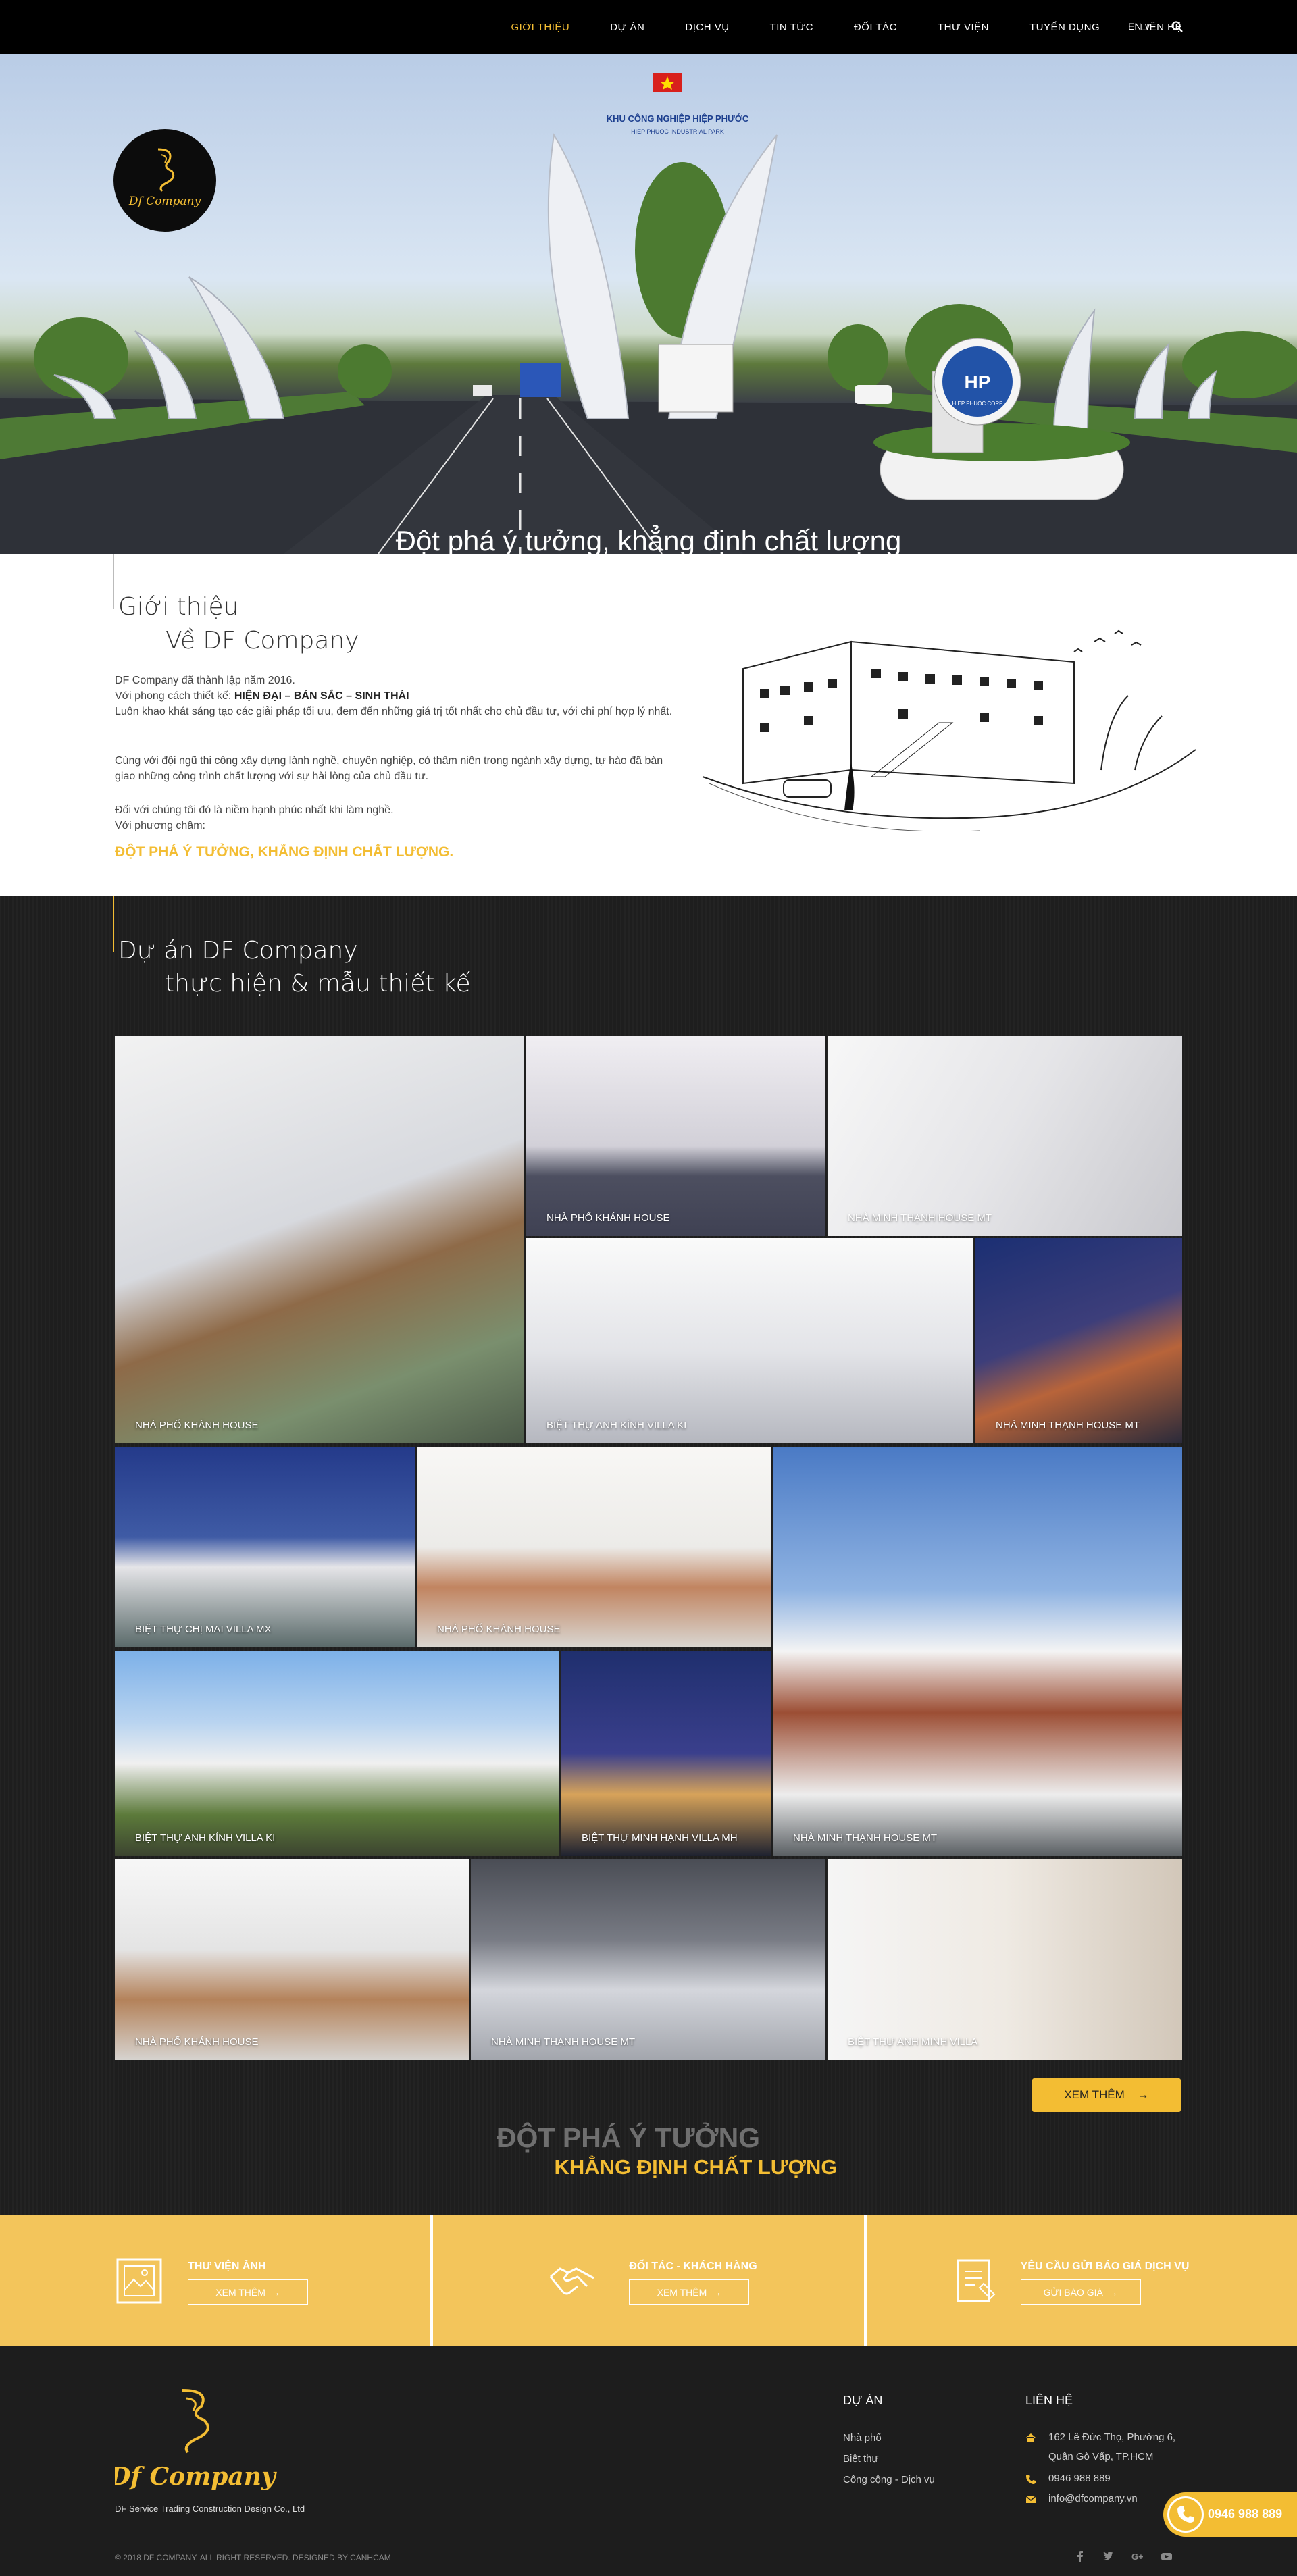 This screenshot has height=2576, width=1297. What do you see at coordinates (963, 27) in the screenshot?
I see `nav-item-thu-vien: THƯ VIỆN` at bounding box center [963, 27].